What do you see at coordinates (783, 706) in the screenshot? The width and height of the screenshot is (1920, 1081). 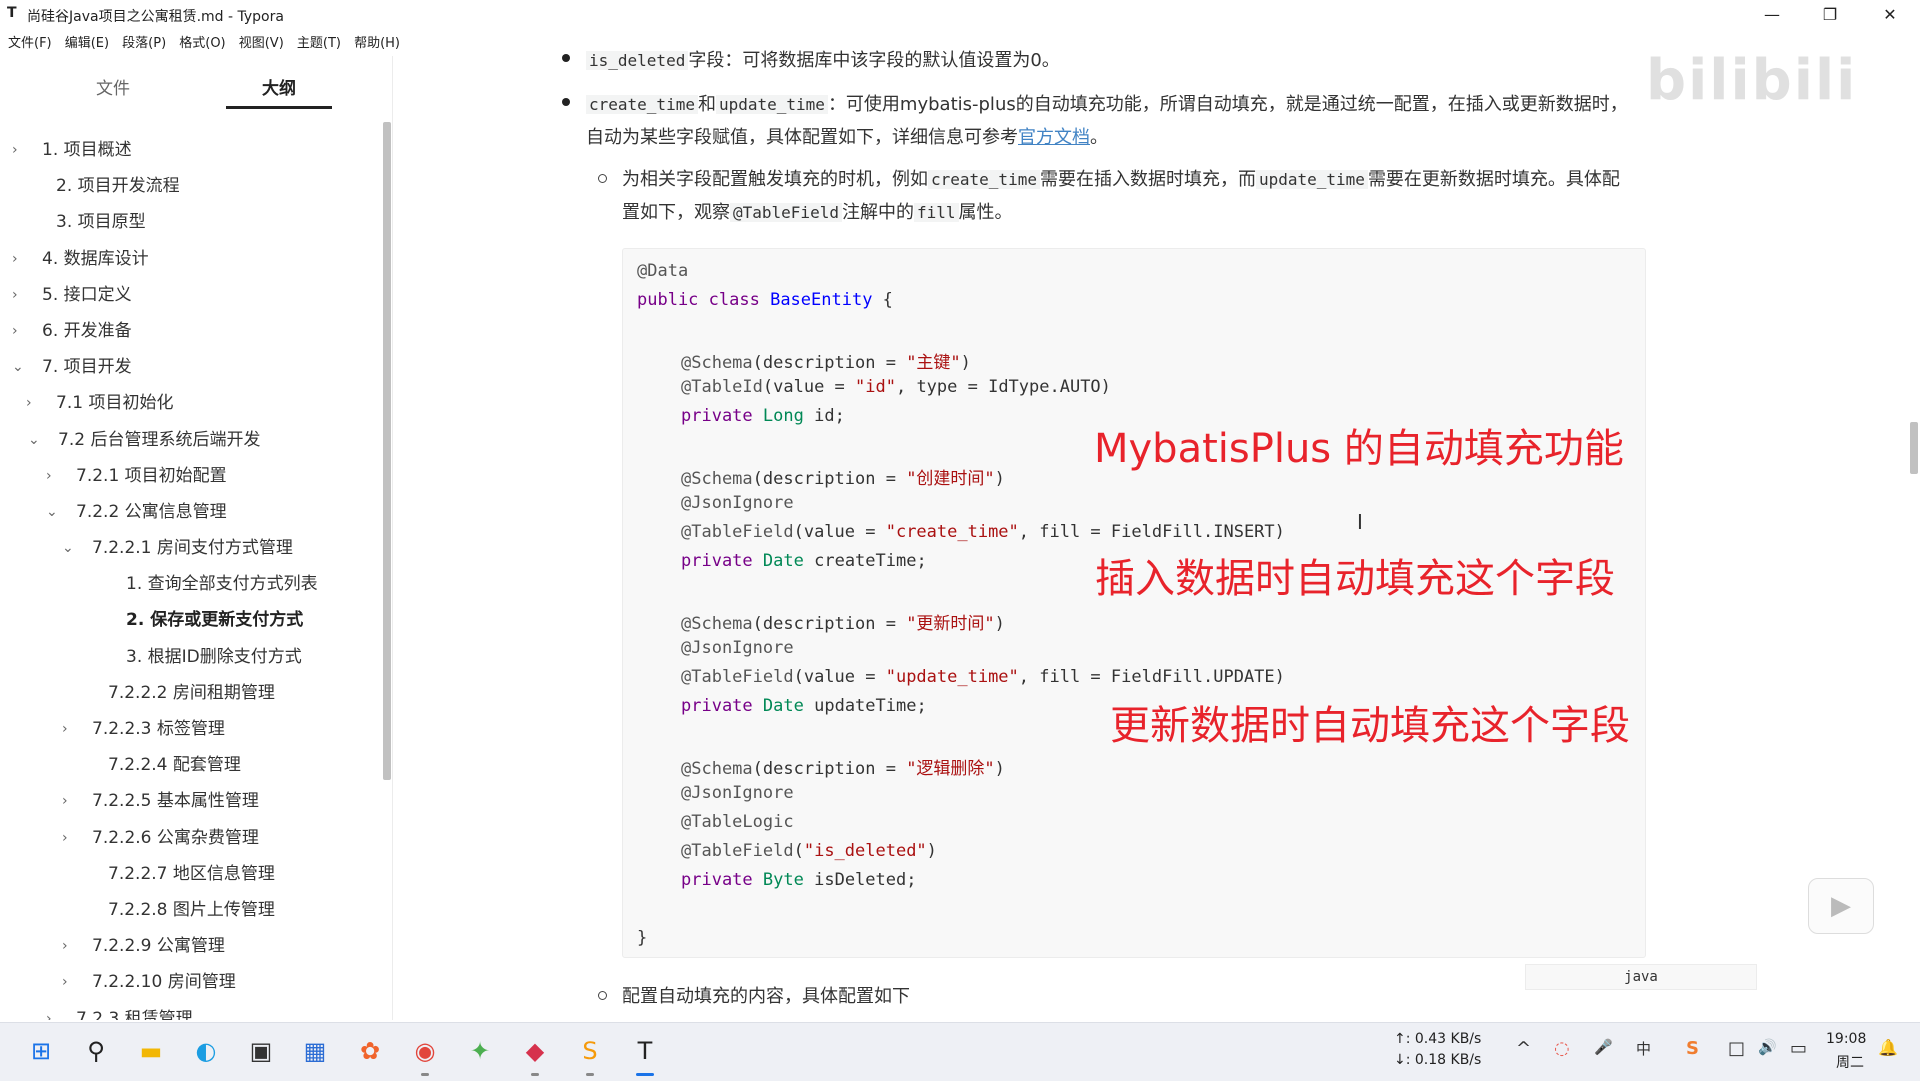 I see `type-token: Date` at bounding box center [783, 706].